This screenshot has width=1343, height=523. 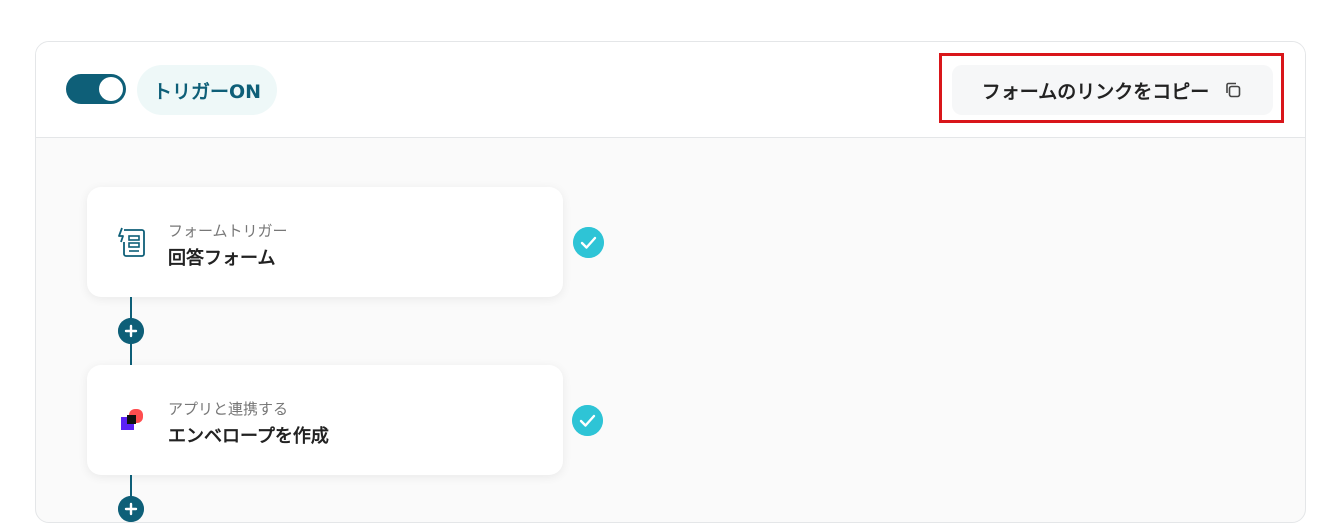 I want to click on step-subtitle: フォームトリガー, so click(x=228, y=231).